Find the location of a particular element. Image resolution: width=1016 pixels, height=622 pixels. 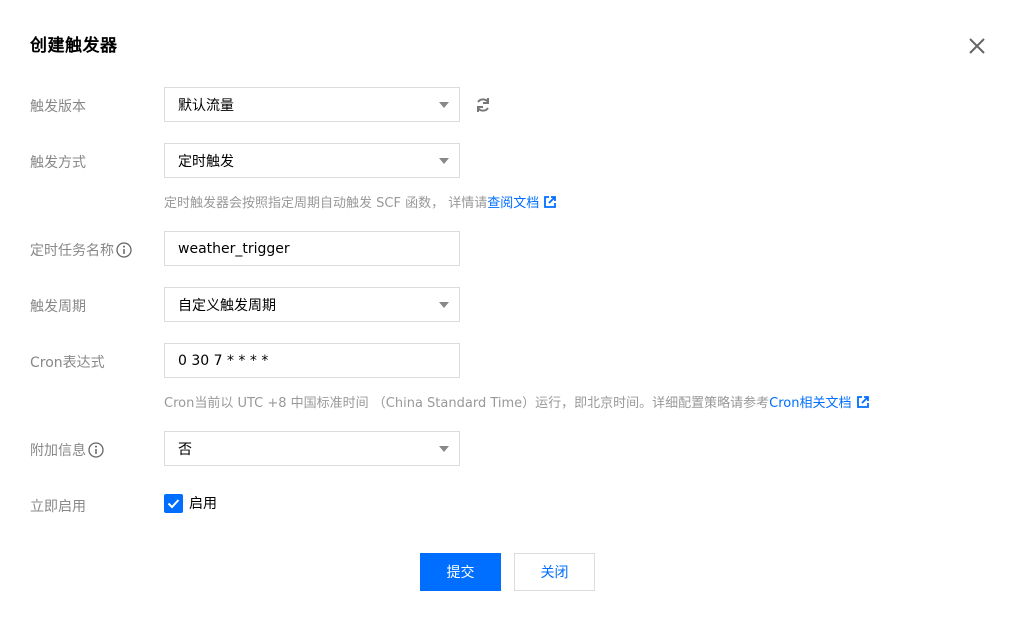

enable-checkbox: 启用 is located at coordinates (190, 503).